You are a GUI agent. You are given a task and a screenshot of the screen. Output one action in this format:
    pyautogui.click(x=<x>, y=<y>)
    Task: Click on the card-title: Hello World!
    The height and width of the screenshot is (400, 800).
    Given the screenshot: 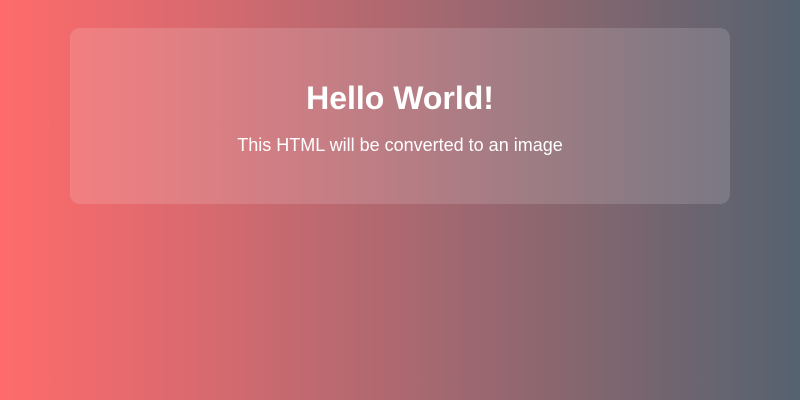 What is the action you would take?
    pyautogui.click(x=400, y=98)
    